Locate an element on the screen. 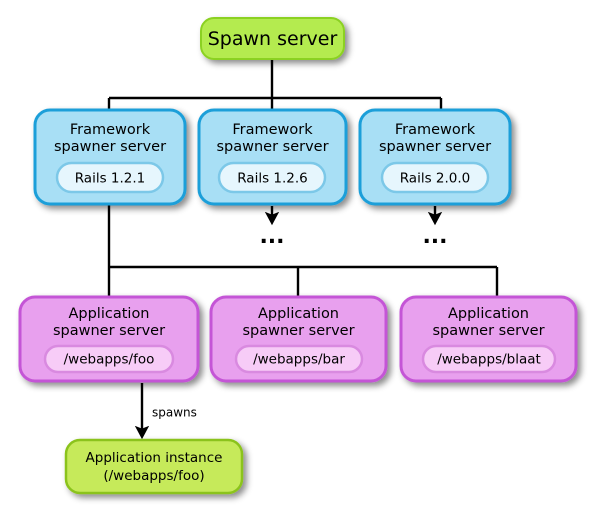 This screenshot has width=592, height=517. application-spawner-2-title-line1: Application is located at coordinates (298, 314).